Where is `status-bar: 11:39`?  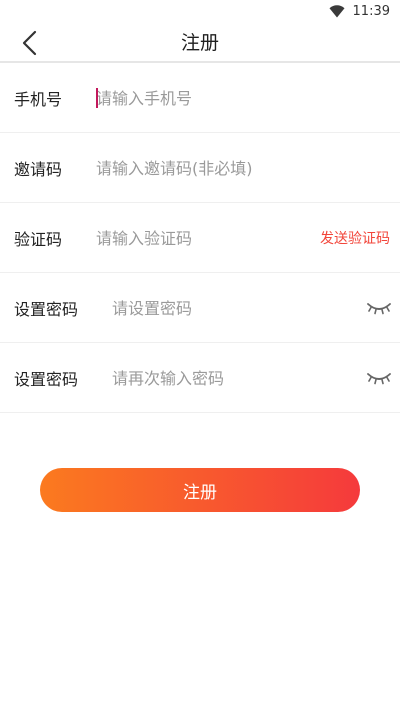
status-bar: 11:39 is located at coordinates (200, 11).